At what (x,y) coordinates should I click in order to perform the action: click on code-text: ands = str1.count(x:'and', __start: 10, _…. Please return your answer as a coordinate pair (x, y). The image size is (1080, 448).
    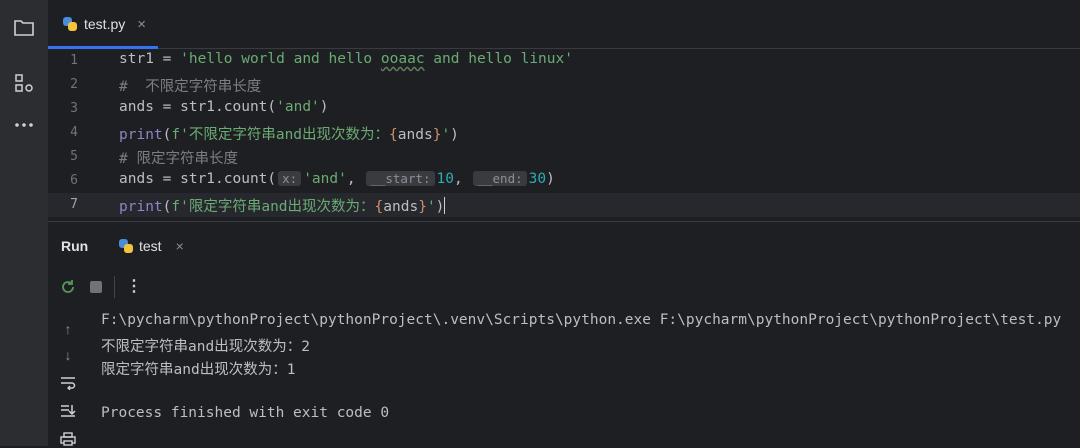
    Looking at the image, I should click on (337, 179).